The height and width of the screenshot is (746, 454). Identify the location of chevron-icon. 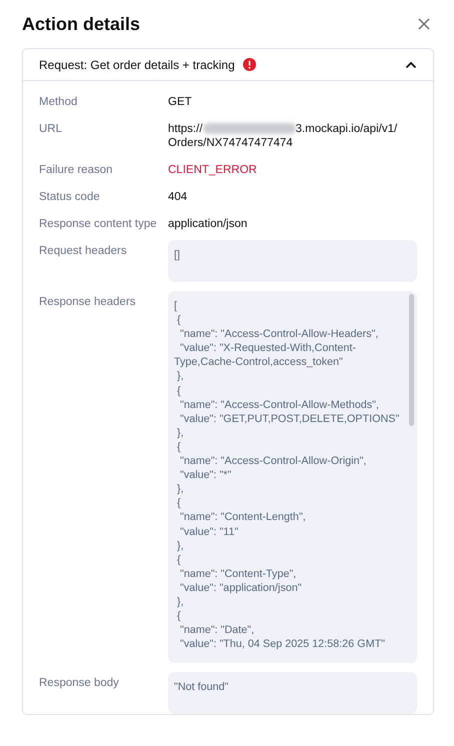
(411, 64).